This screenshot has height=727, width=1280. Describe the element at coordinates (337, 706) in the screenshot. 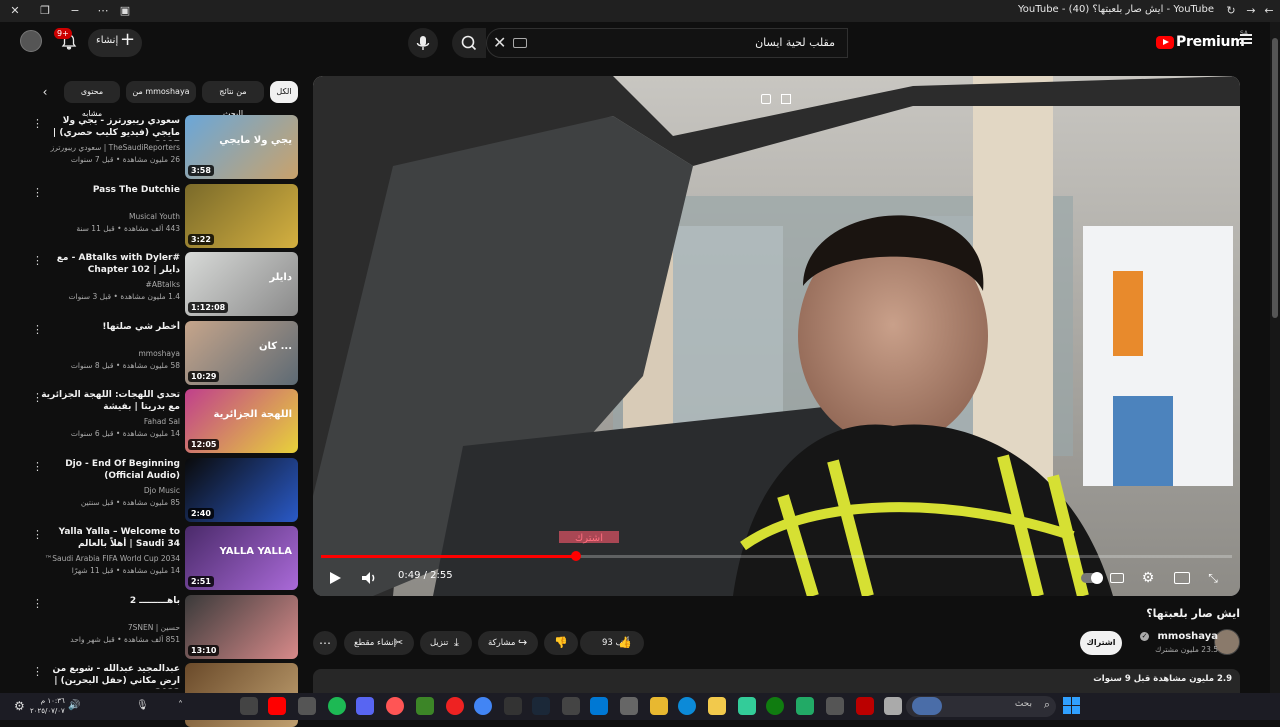

I see `spotify-taskbar-icon` at that location.